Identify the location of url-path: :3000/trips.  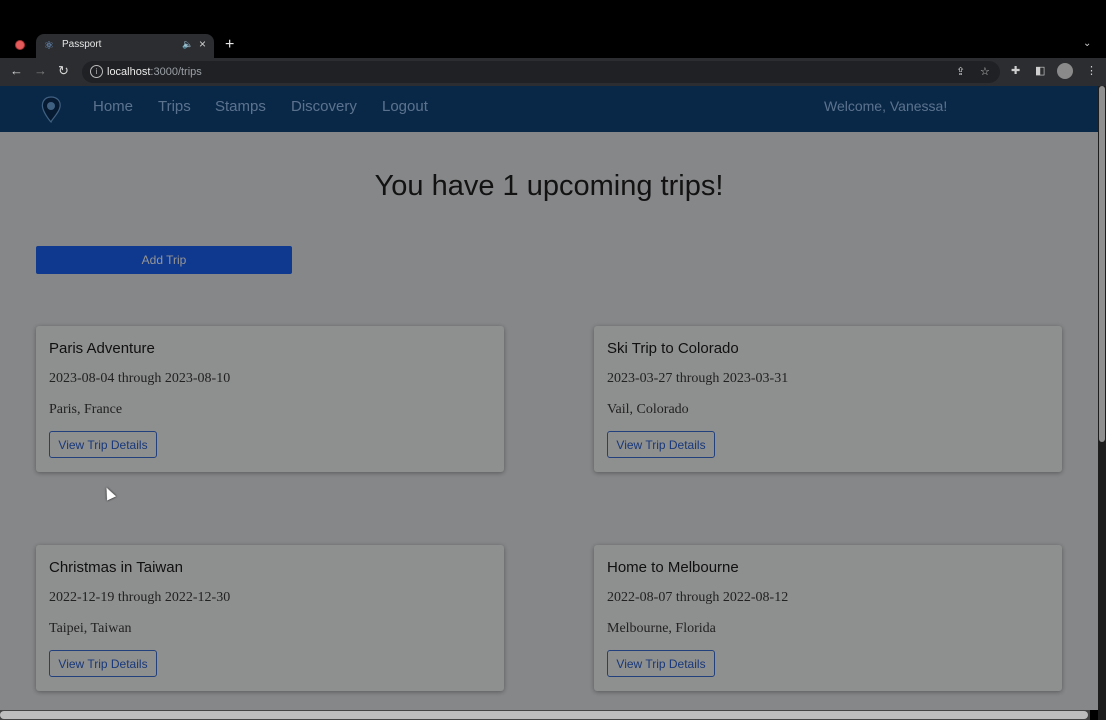
(176, 72).